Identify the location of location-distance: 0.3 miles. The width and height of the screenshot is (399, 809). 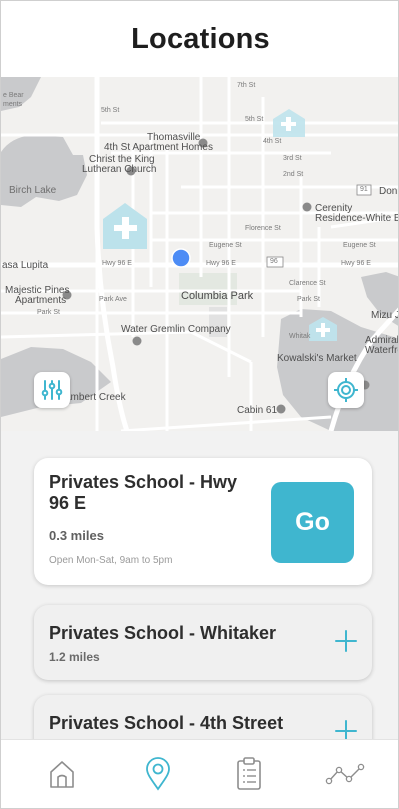
(76, 535).